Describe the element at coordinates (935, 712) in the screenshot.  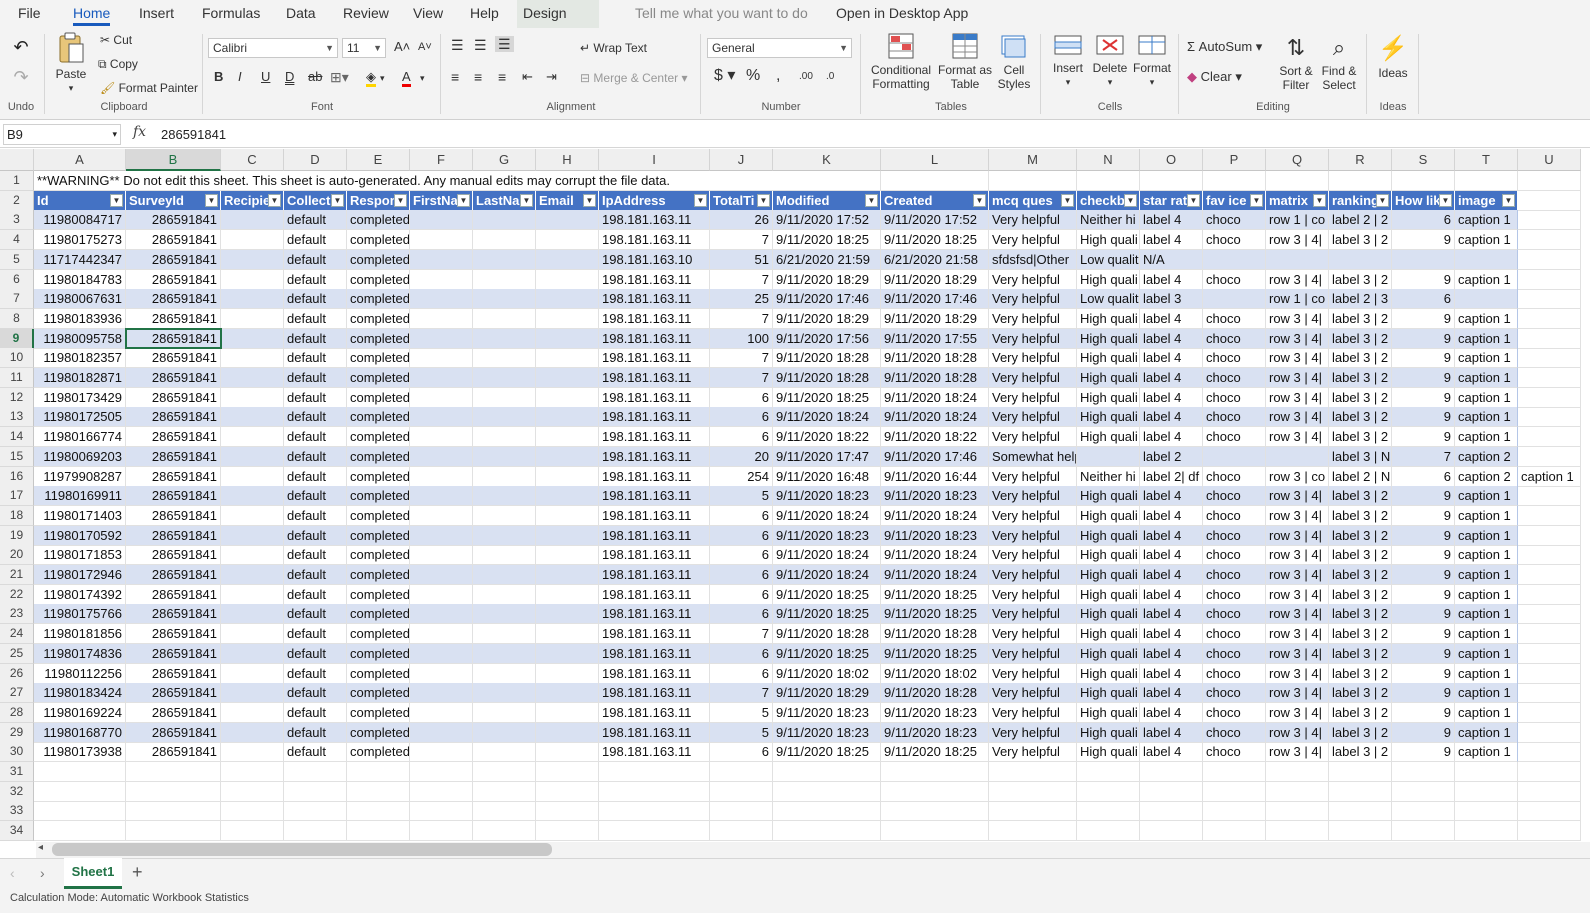
I see `table-cell: 9/11/2020 18:23` at that location.